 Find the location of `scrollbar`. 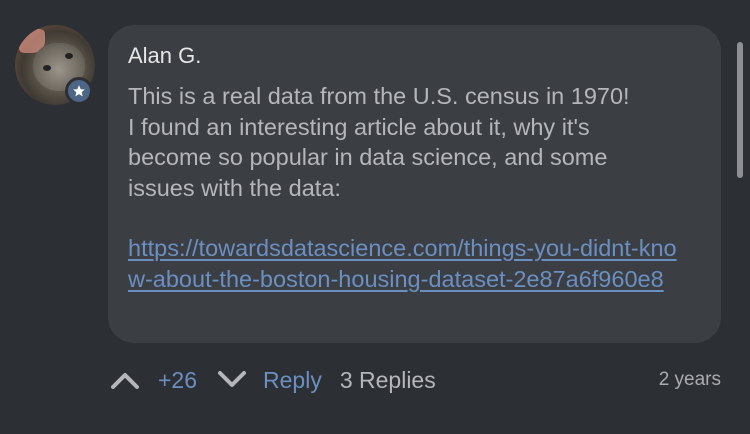

scrollbar is located at coordinates (740, 110).